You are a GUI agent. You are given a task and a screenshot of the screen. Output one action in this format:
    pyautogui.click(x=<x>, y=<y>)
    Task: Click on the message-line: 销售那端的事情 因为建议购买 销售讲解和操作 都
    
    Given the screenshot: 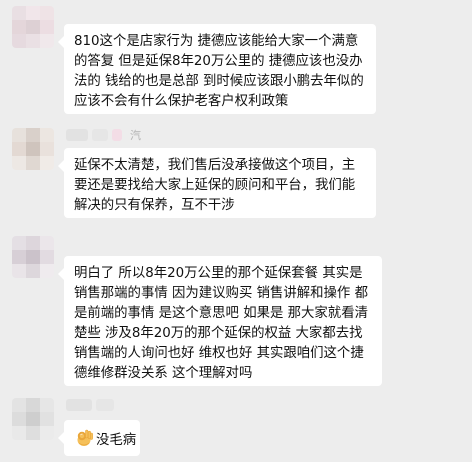 What is the action you would take?
    pyautogui.click(x=221, y=293)
    